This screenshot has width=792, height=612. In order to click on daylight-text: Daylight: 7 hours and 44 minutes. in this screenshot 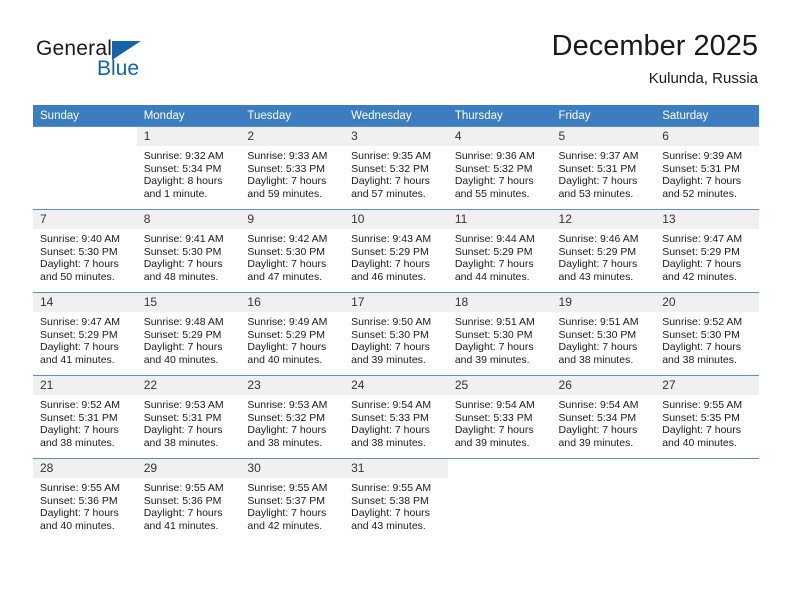, I will do `click(494, 270)`.